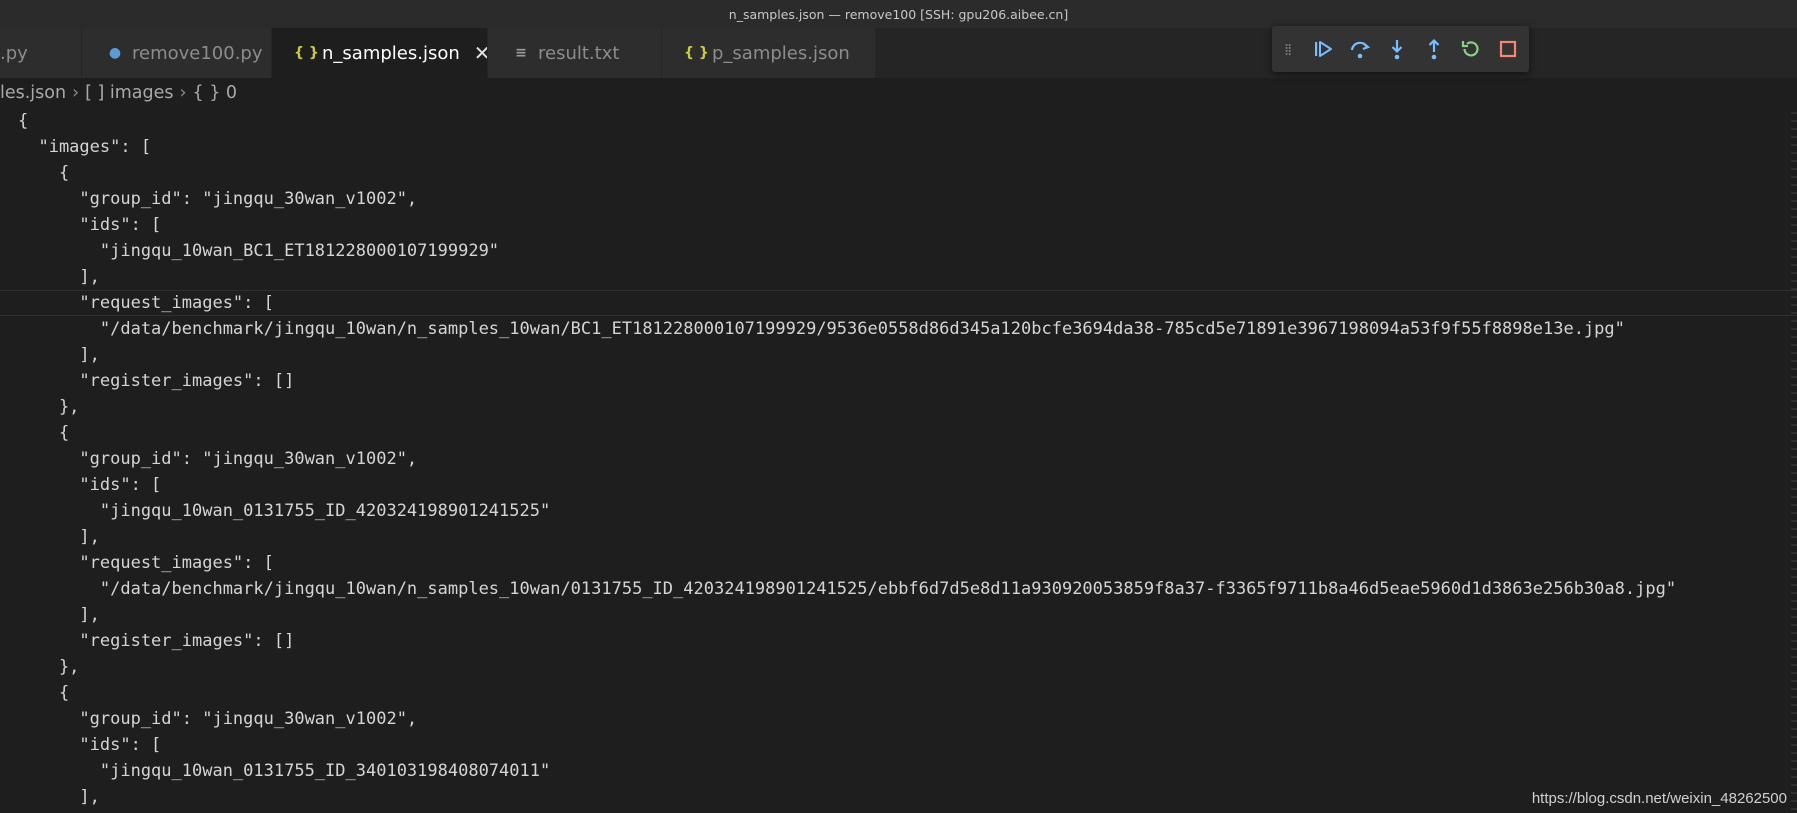 The width and height of the screenshot is (1797, 813). What do you see at coordinates (1292, 49) in the screenshot?
I see `drag-handle-icon: ⁞⁞` at bounding box center [1292, 49].